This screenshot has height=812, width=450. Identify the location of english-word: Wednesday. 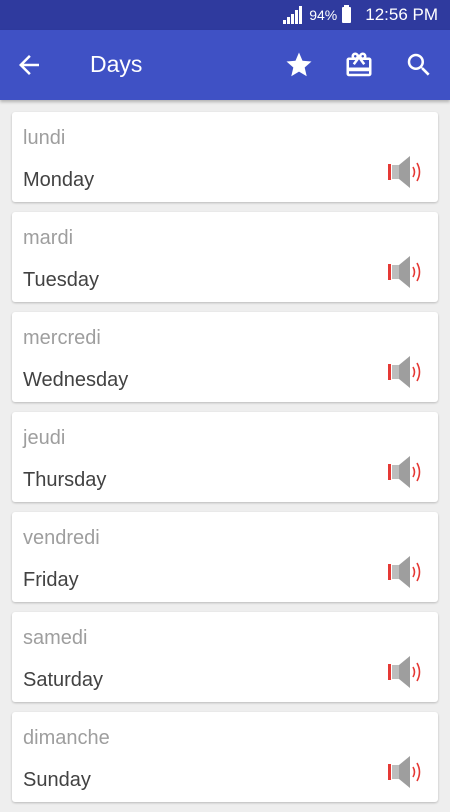
(76, 380).